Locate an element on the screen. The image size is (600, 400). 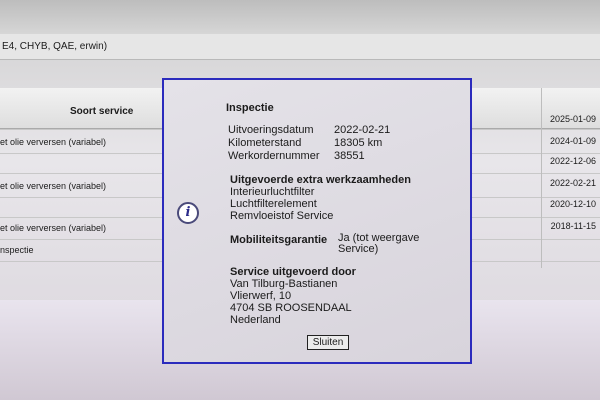
address-line: Van Tilburg-Bastianen is located at coordinates (284, 284).